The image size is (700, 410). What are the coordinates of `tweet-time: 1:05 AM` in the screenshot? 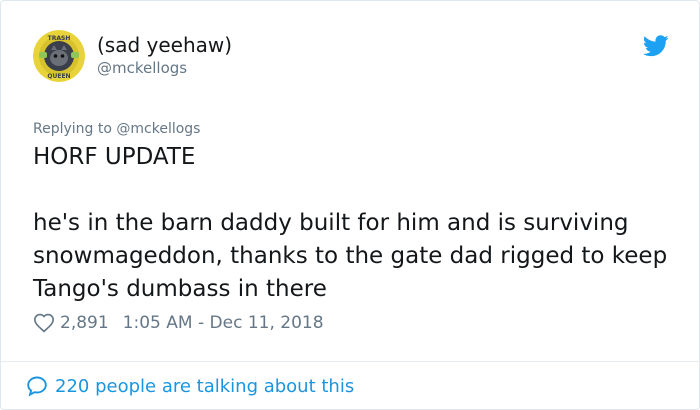 It's located at (158, 323).